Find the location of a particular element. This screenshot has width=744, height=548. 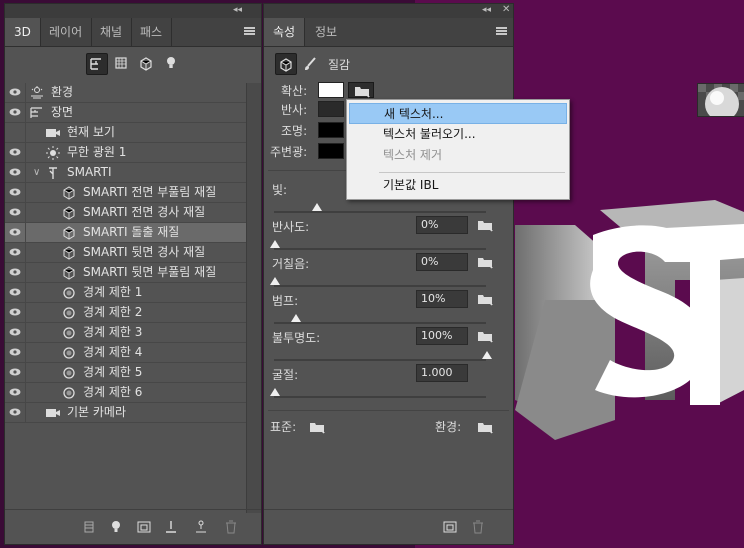

tab-3d: 3D is located at coordinates (23, 32).